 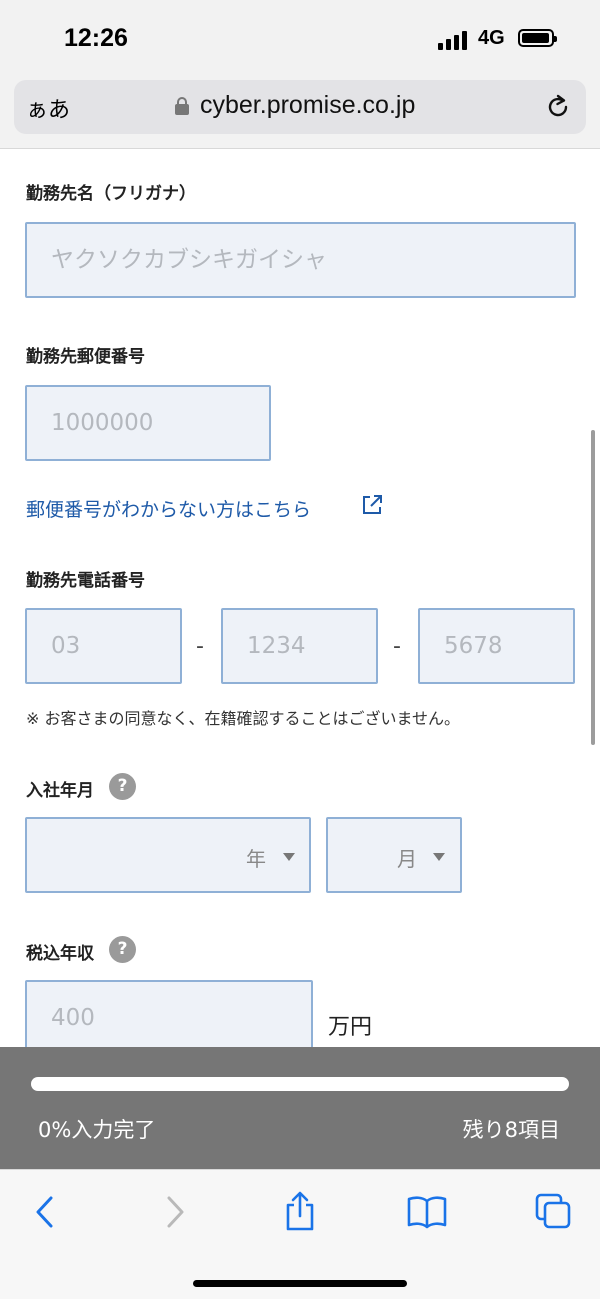 What do you see at coordinates (300, 1283) in the screenshot?
I see `home-indicator` at bounding box center [300, 1283].